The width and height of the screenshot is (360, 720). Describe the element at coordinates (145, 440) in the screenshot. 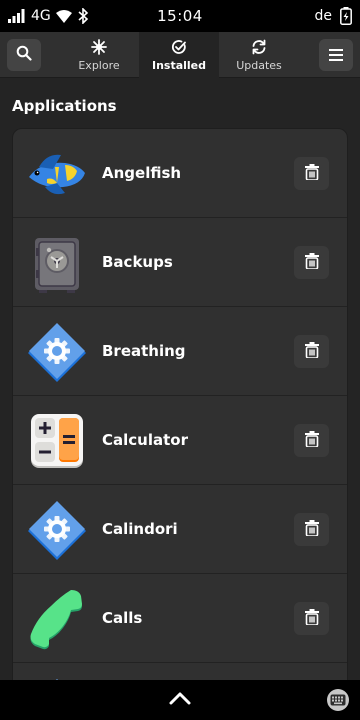

I see `app-name: Calculator` at that location.